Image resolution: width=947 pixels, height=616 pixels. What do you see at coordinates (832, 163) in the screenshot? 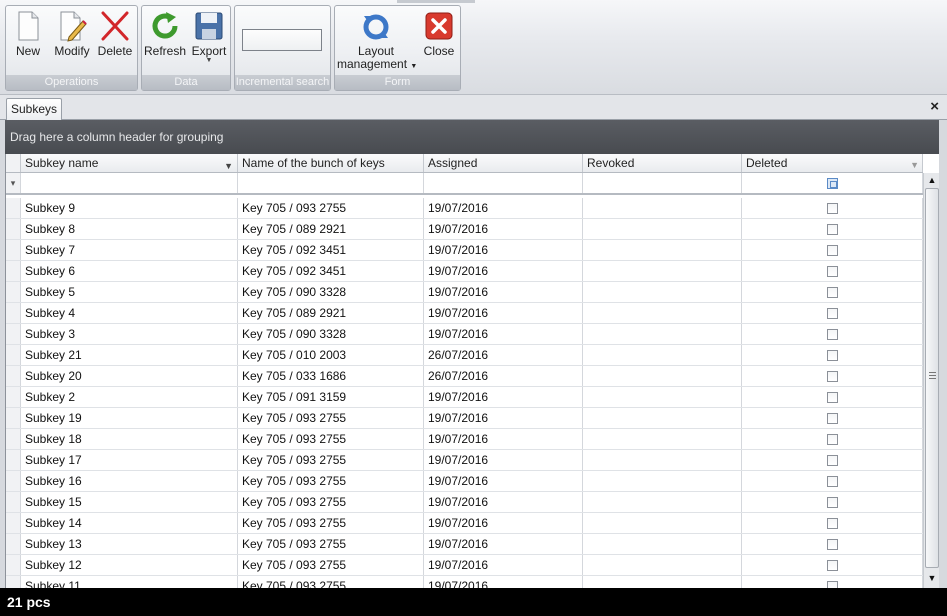
I see `column-header-deleted: Deleted ▼` at bounding box center [832, 163].